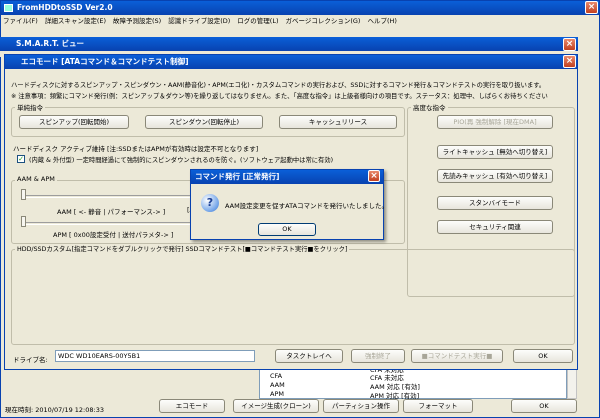 The width and height of the screenshot is (600, 418). What do you see at coordinates (457, 356) in the screenshot?
I see `command-test-button: ■コマンドテスト実行■` at bounding box center [457, 356].